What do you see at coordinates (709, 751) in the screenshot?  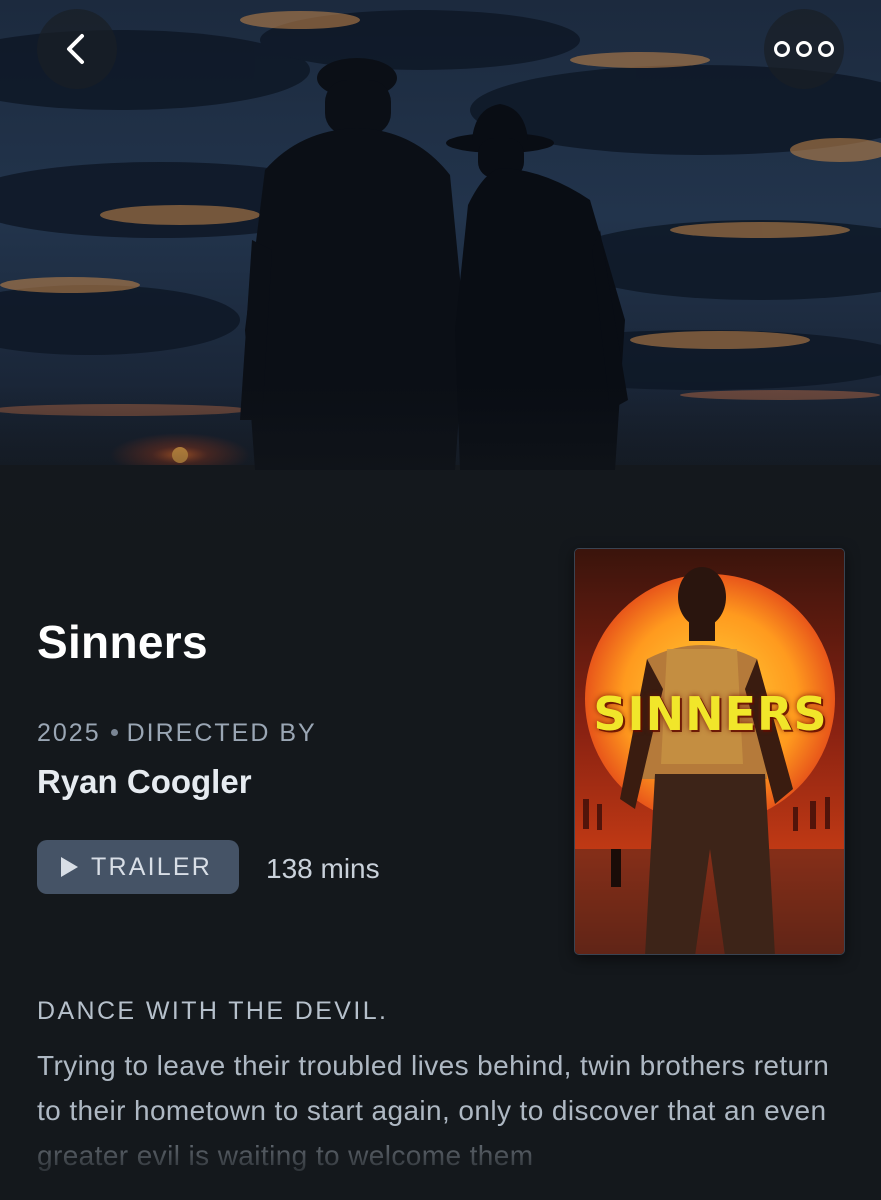 I see `film-poster: SINNERS` at bounding box center [709, 751].